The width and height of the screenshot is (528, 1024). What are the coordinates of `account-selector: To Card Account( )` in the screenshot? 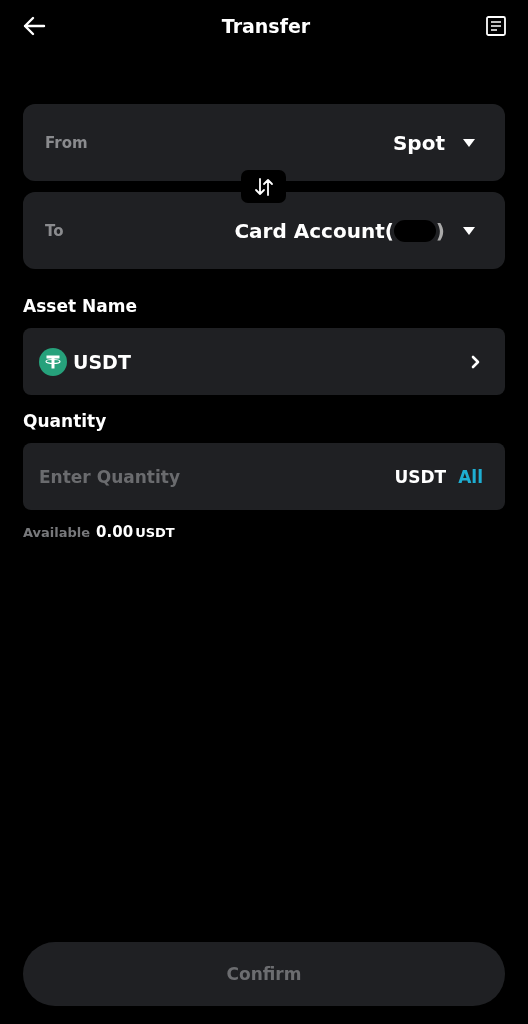 It's located at (264, 230).